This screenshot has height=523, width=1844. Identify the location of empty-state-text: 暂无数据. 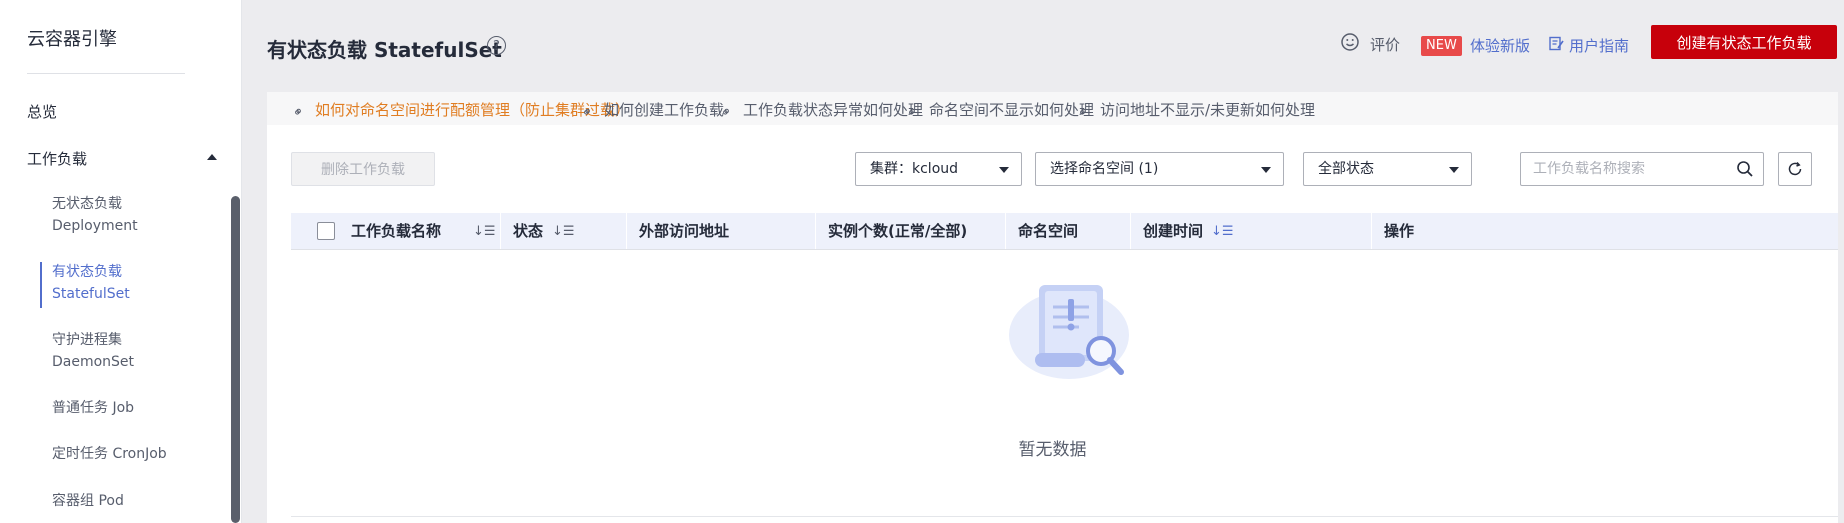
(1052, 450).